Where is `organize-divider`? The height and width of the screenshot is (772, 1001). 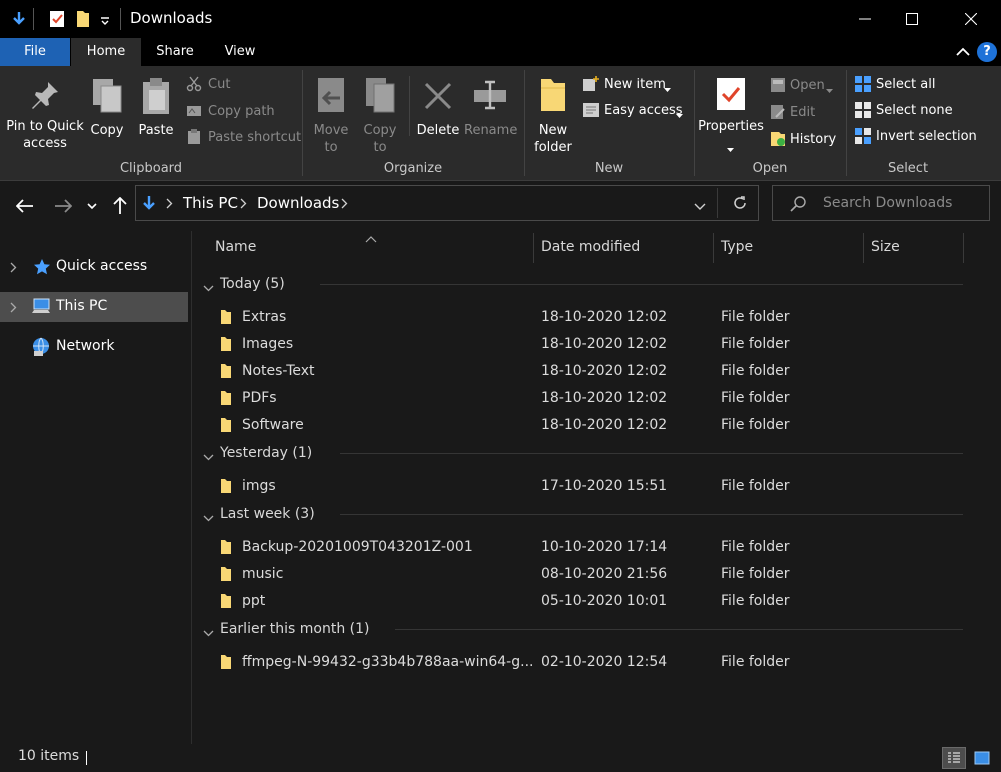 organize-divider is located at coordinates (409, 106).